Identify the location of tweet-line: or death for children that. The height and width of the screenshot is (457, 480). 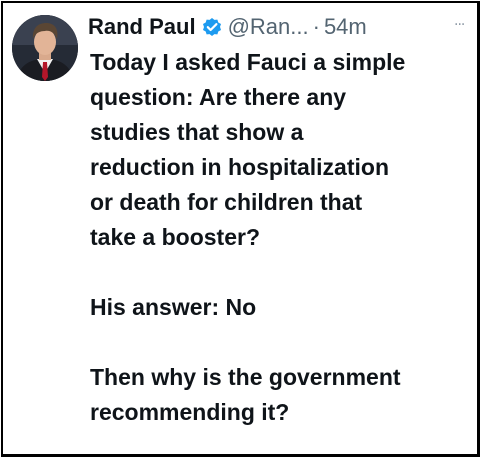
(226, 202).